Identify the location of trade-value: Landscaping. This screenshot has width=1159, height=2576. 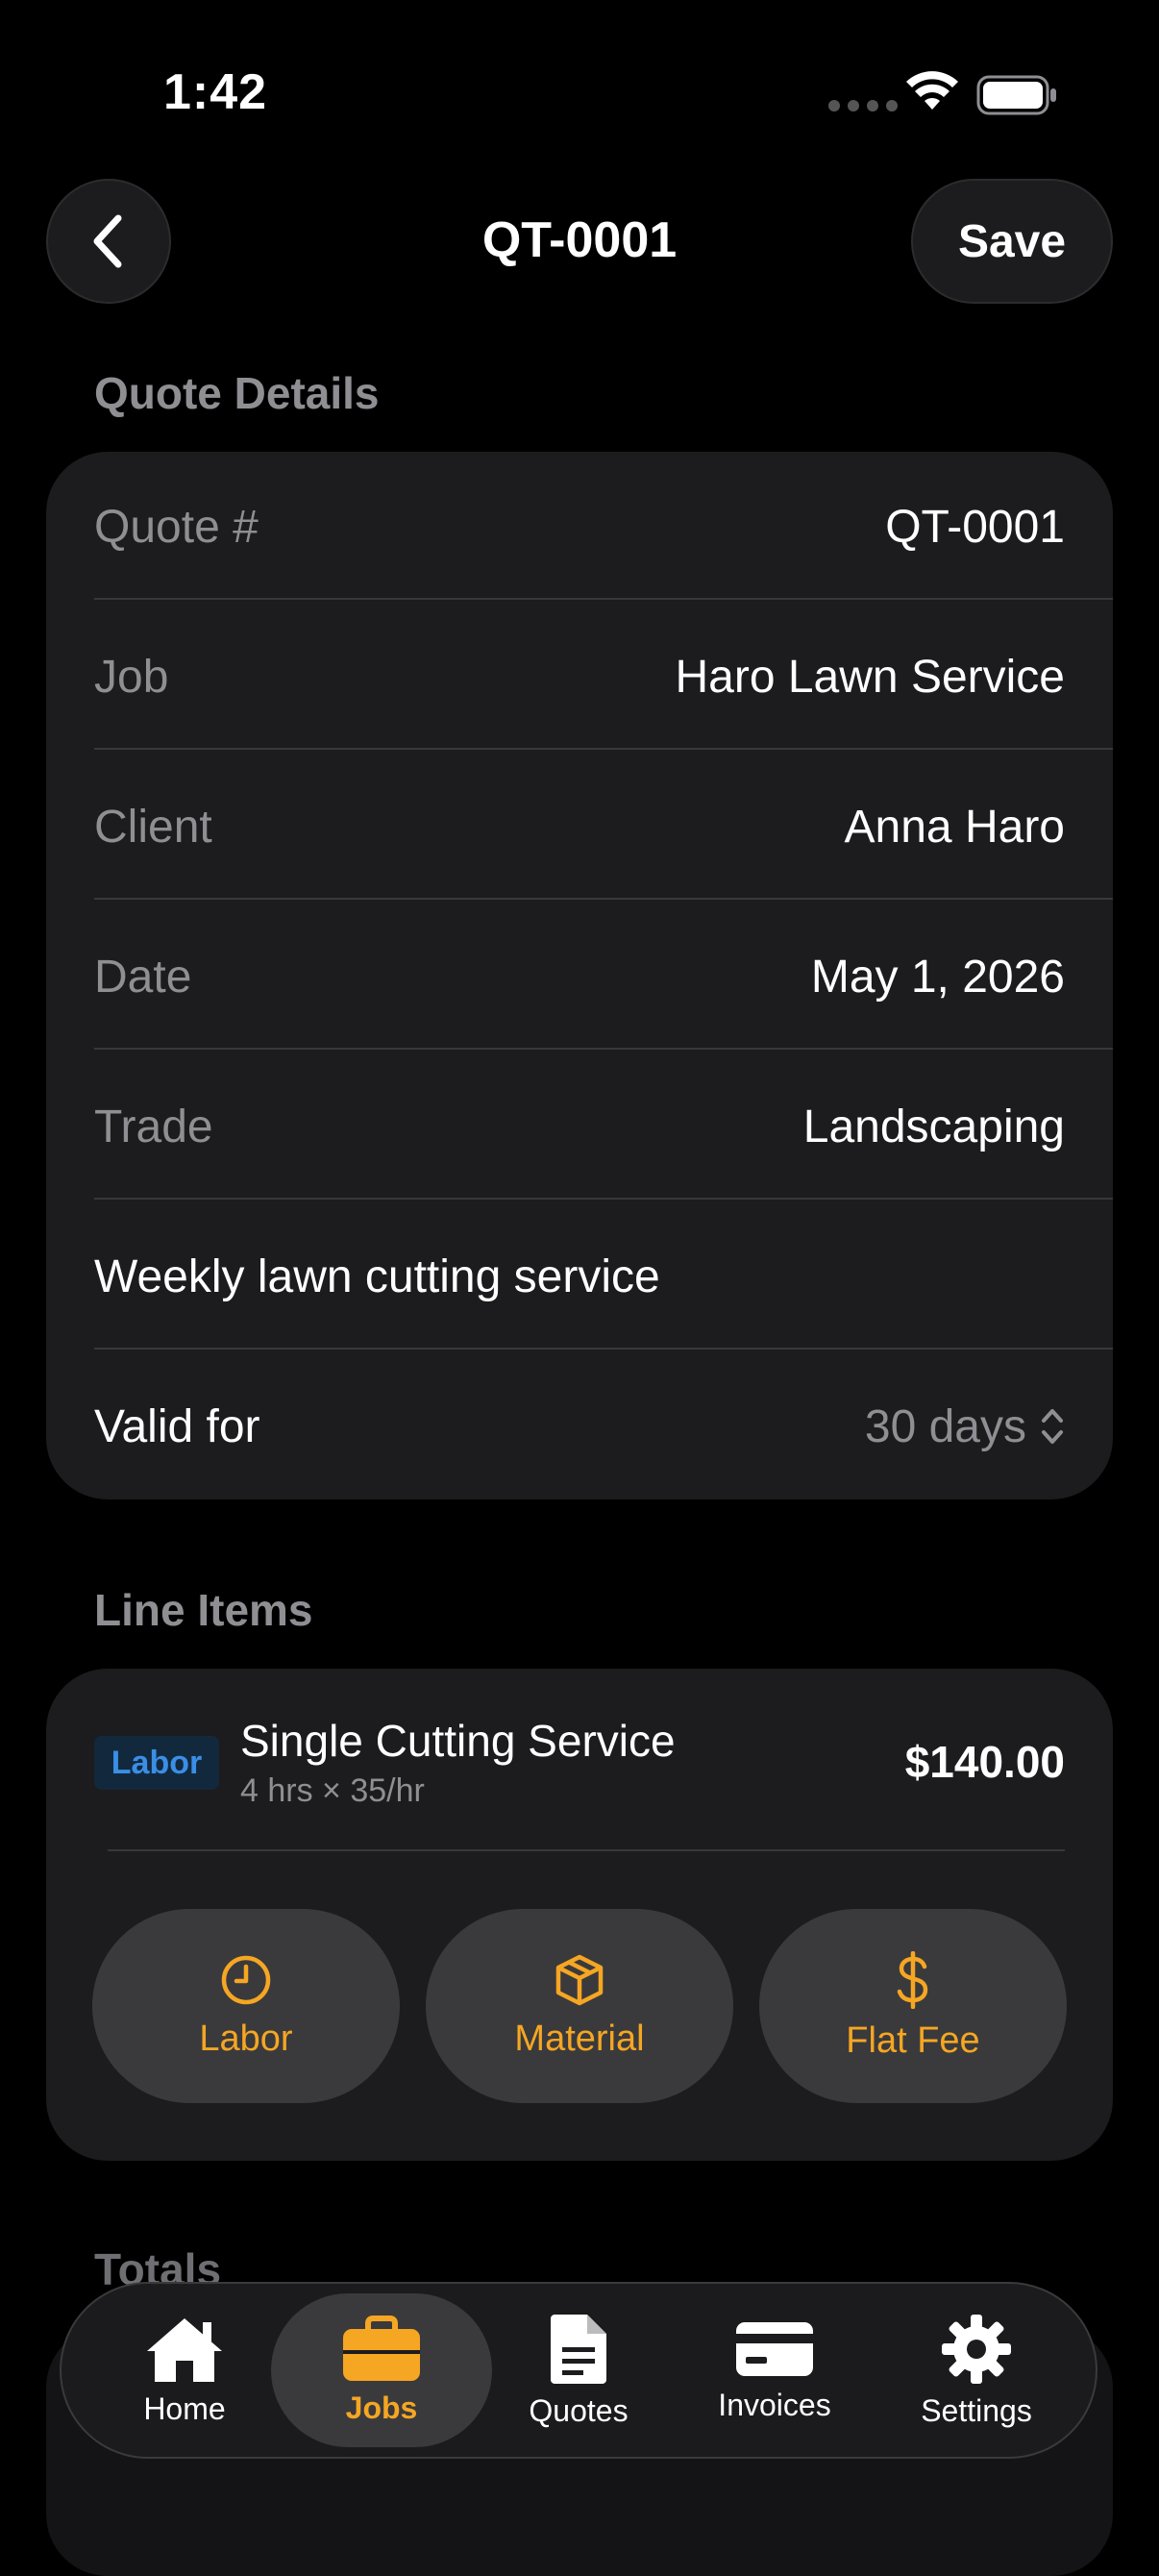
(933, 1127).